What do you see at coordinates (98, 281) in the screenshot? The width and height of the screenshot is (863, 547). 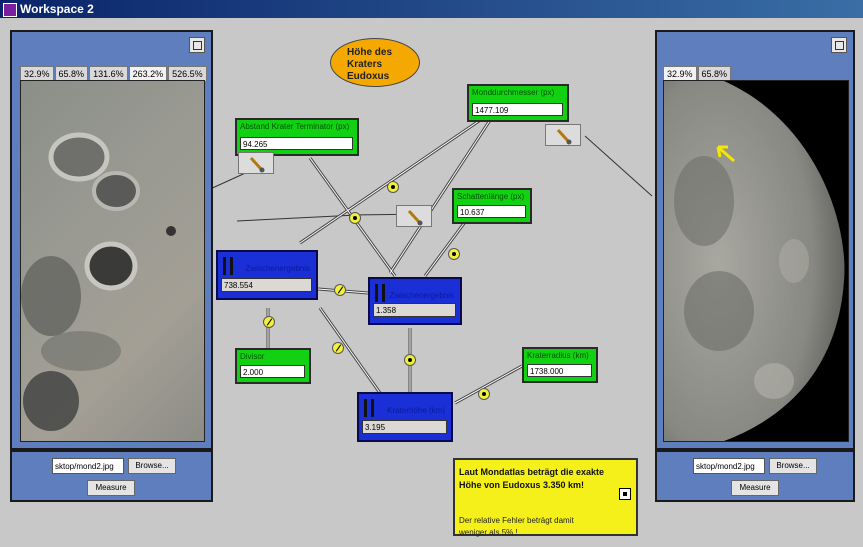 I see `crater-closeup-drawing` at bounding box center [98, 281].